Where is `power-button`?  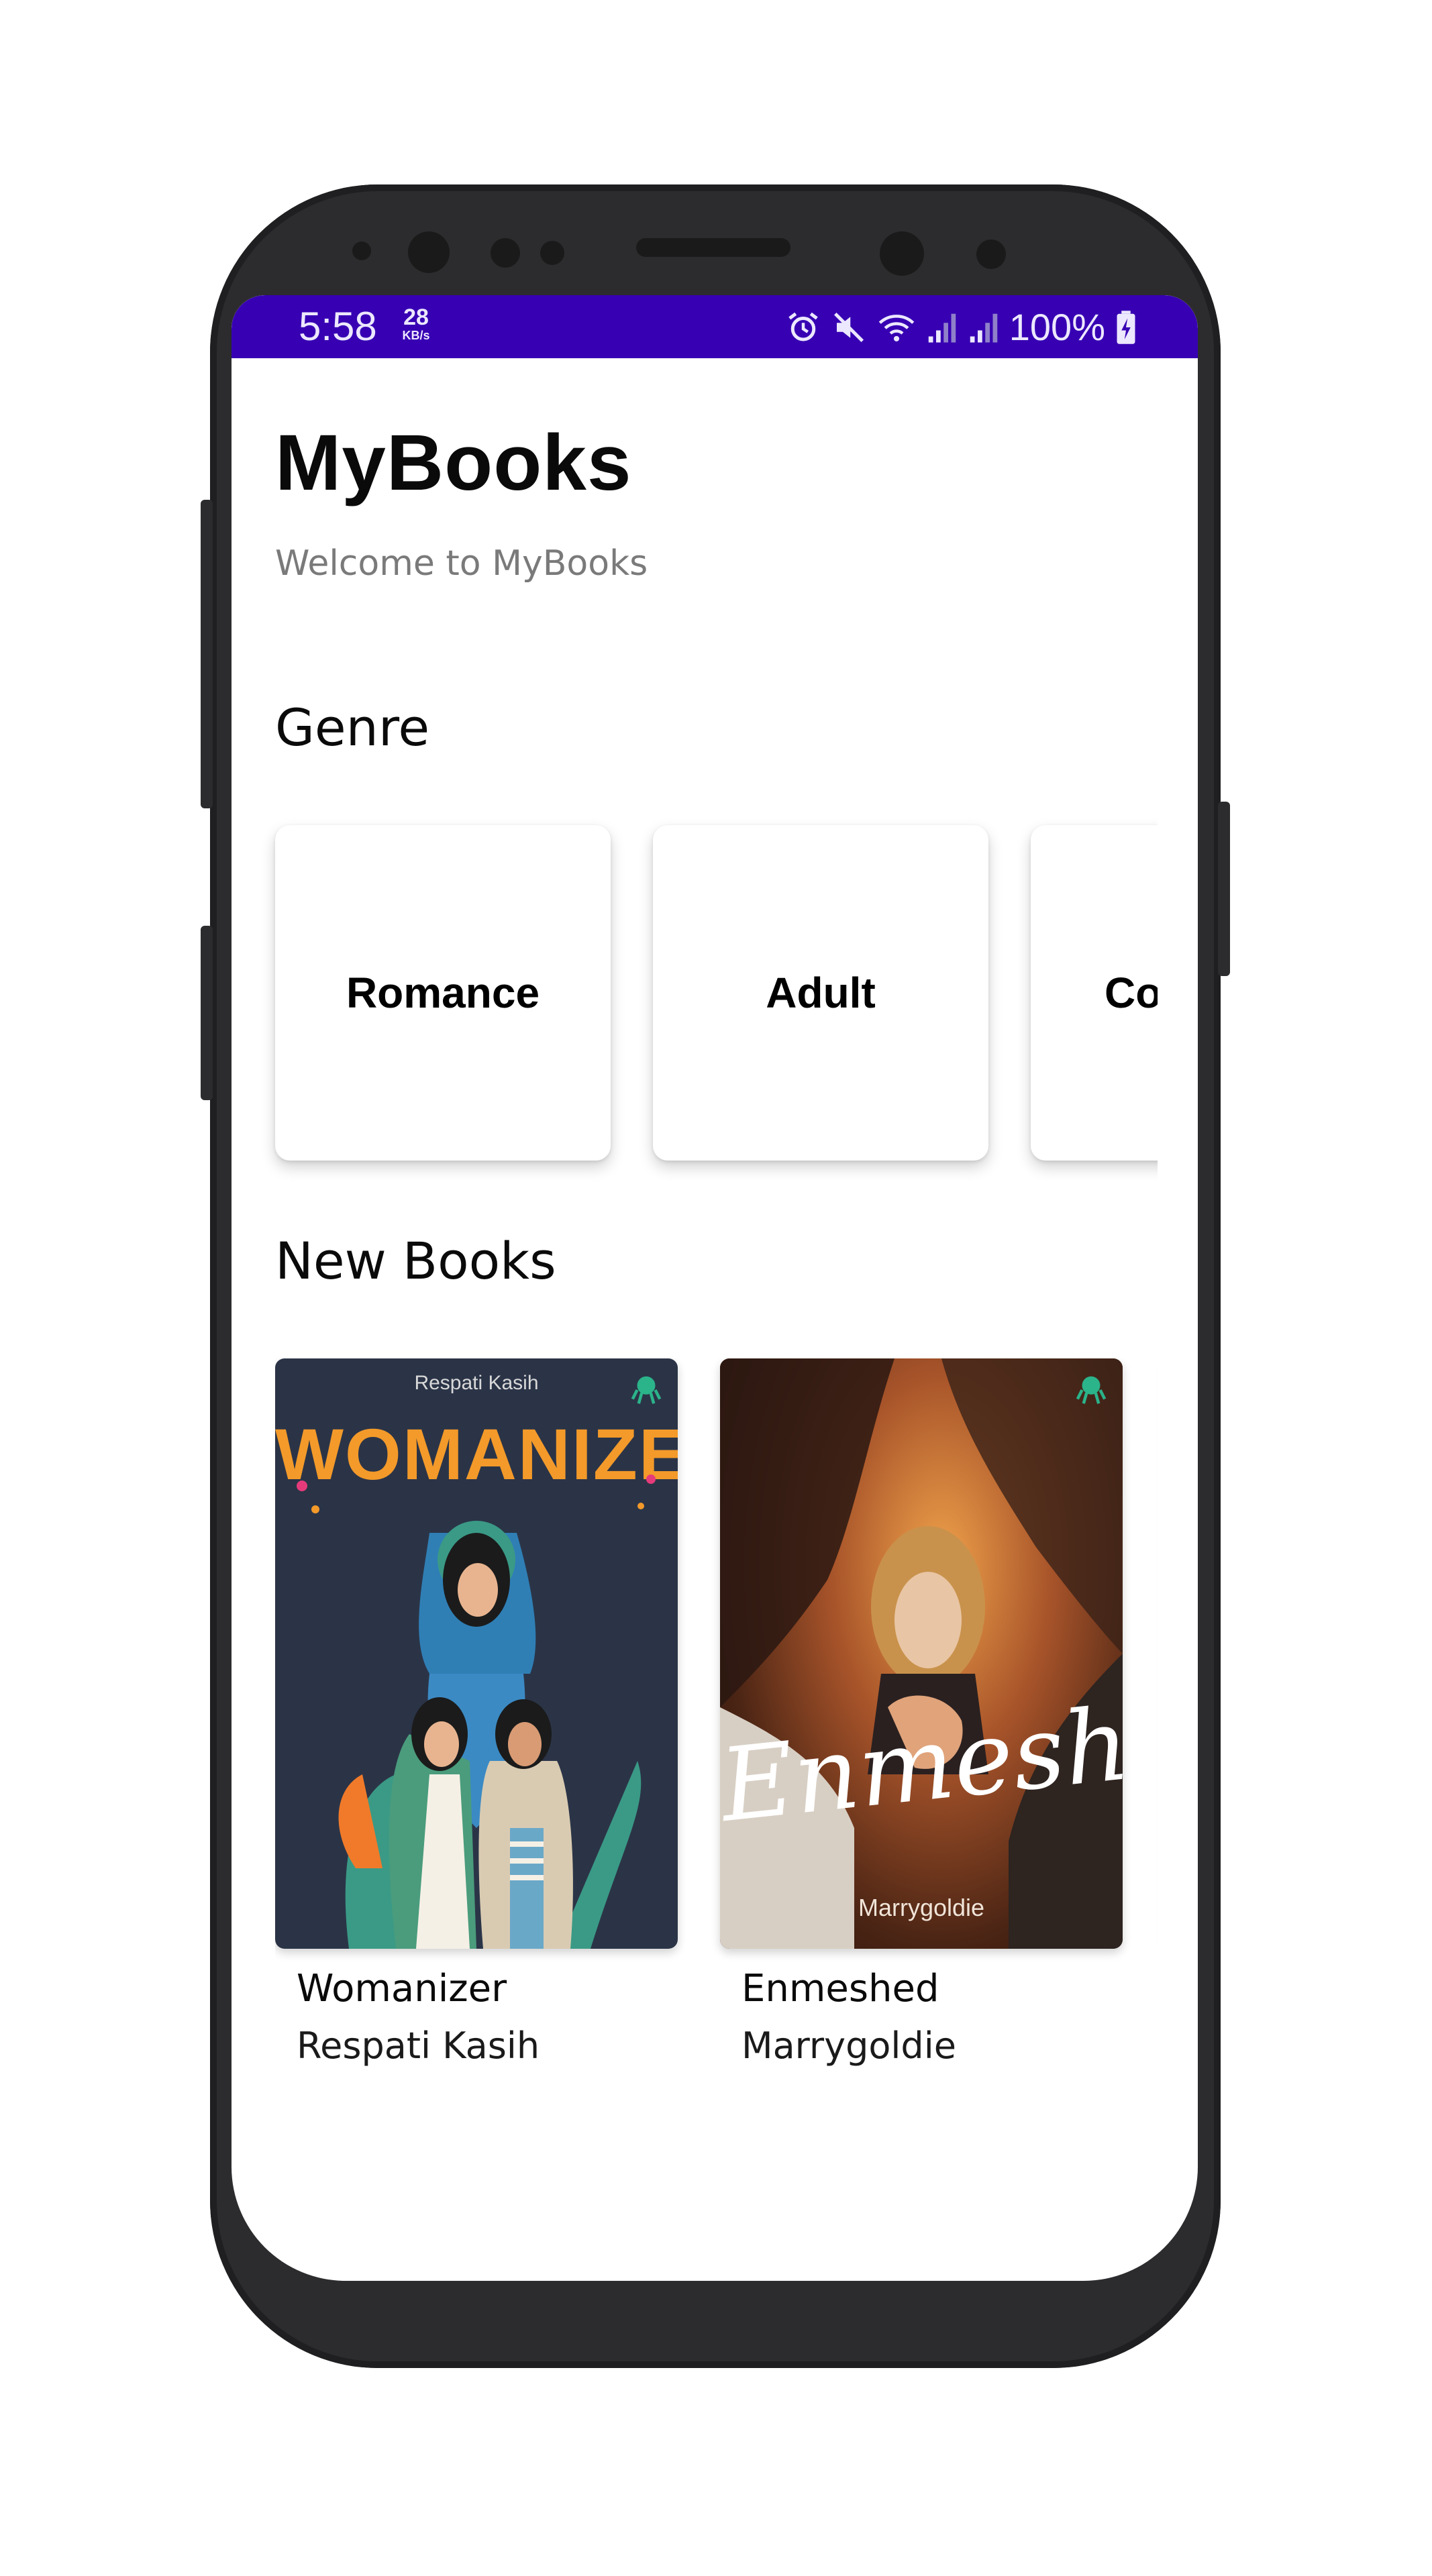
power-button is located at coordinates (1224, 889).